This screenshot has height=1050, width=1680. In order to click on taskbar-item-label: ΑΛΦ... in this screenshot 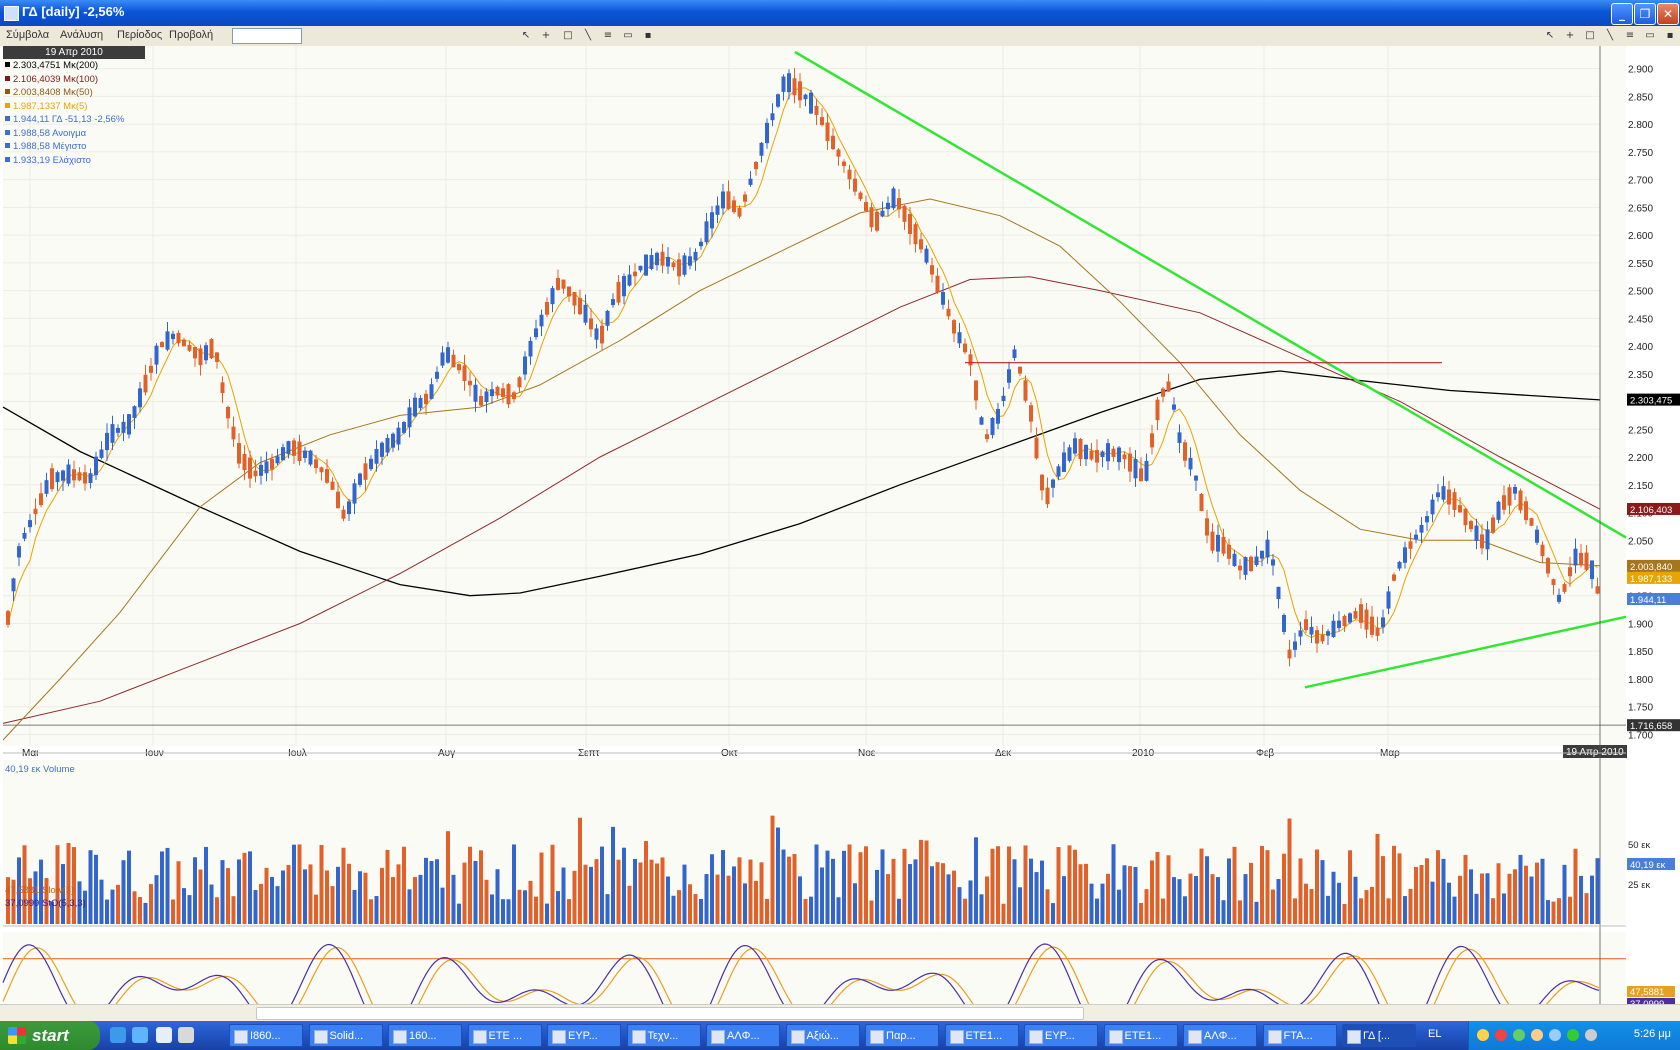, I will do `click(743, 1036)`.